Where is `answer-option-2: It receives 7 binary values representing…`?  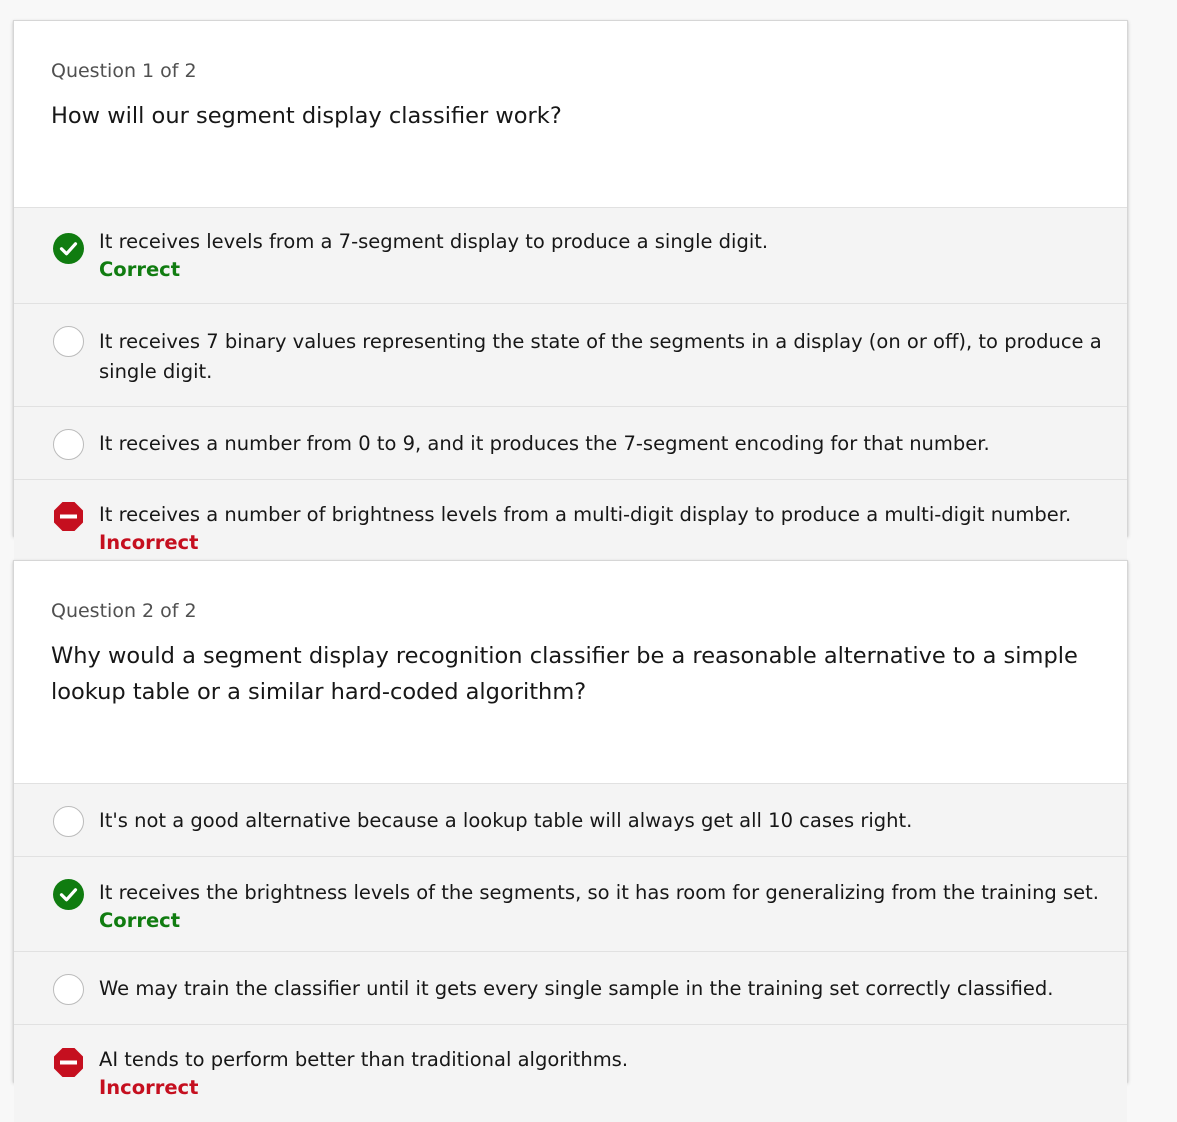
answer-option-2: It receives 7 binary values representing… is located at coordinates (570, 355).